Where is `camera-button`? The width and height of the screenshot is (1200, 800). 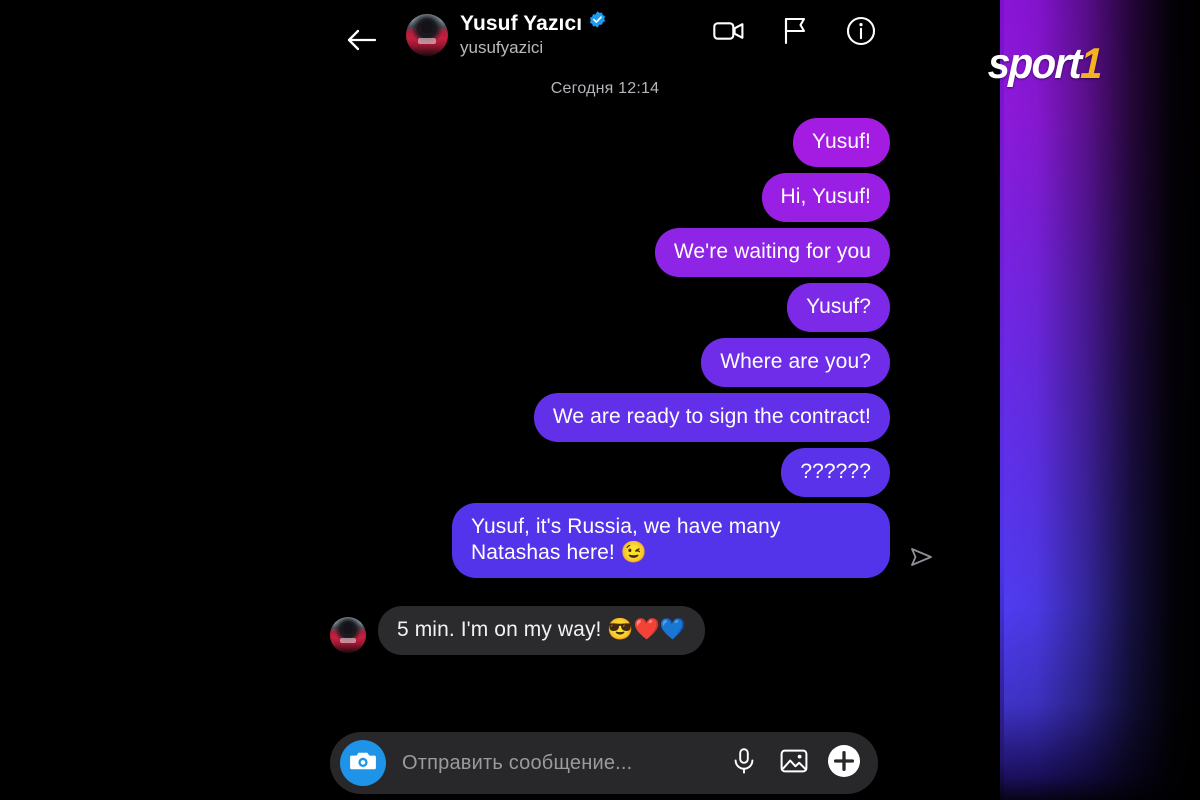
camera-button is located at coordinates (363, 763).